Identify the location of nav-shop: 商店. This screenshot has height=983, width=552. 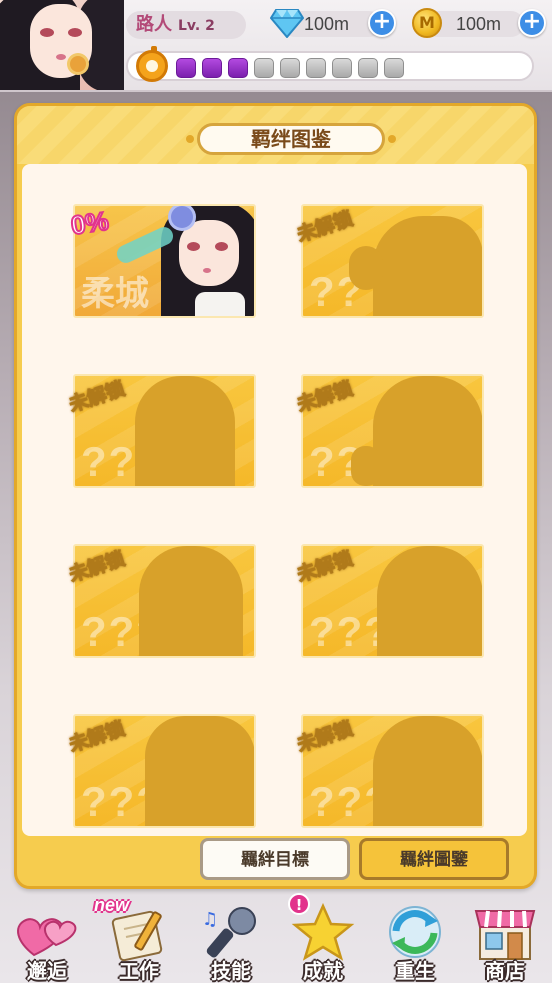
(505, 939).